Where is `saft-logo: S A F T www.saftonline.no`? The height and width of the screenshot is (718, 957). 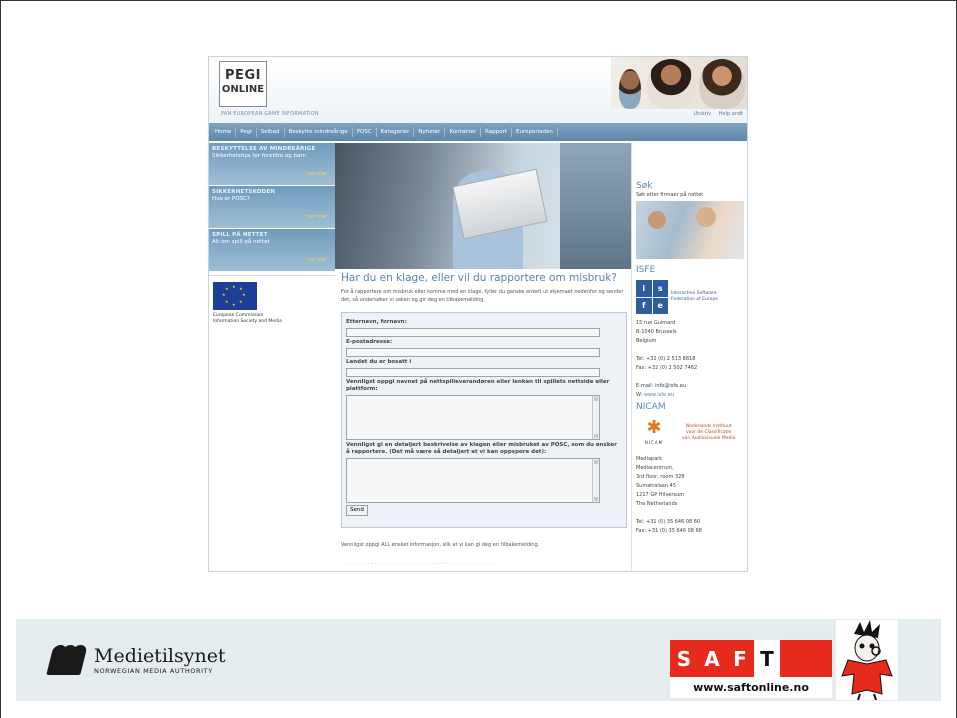
saft-logo: S A F T www.saftonline.no is located at coordinates (751, 669).